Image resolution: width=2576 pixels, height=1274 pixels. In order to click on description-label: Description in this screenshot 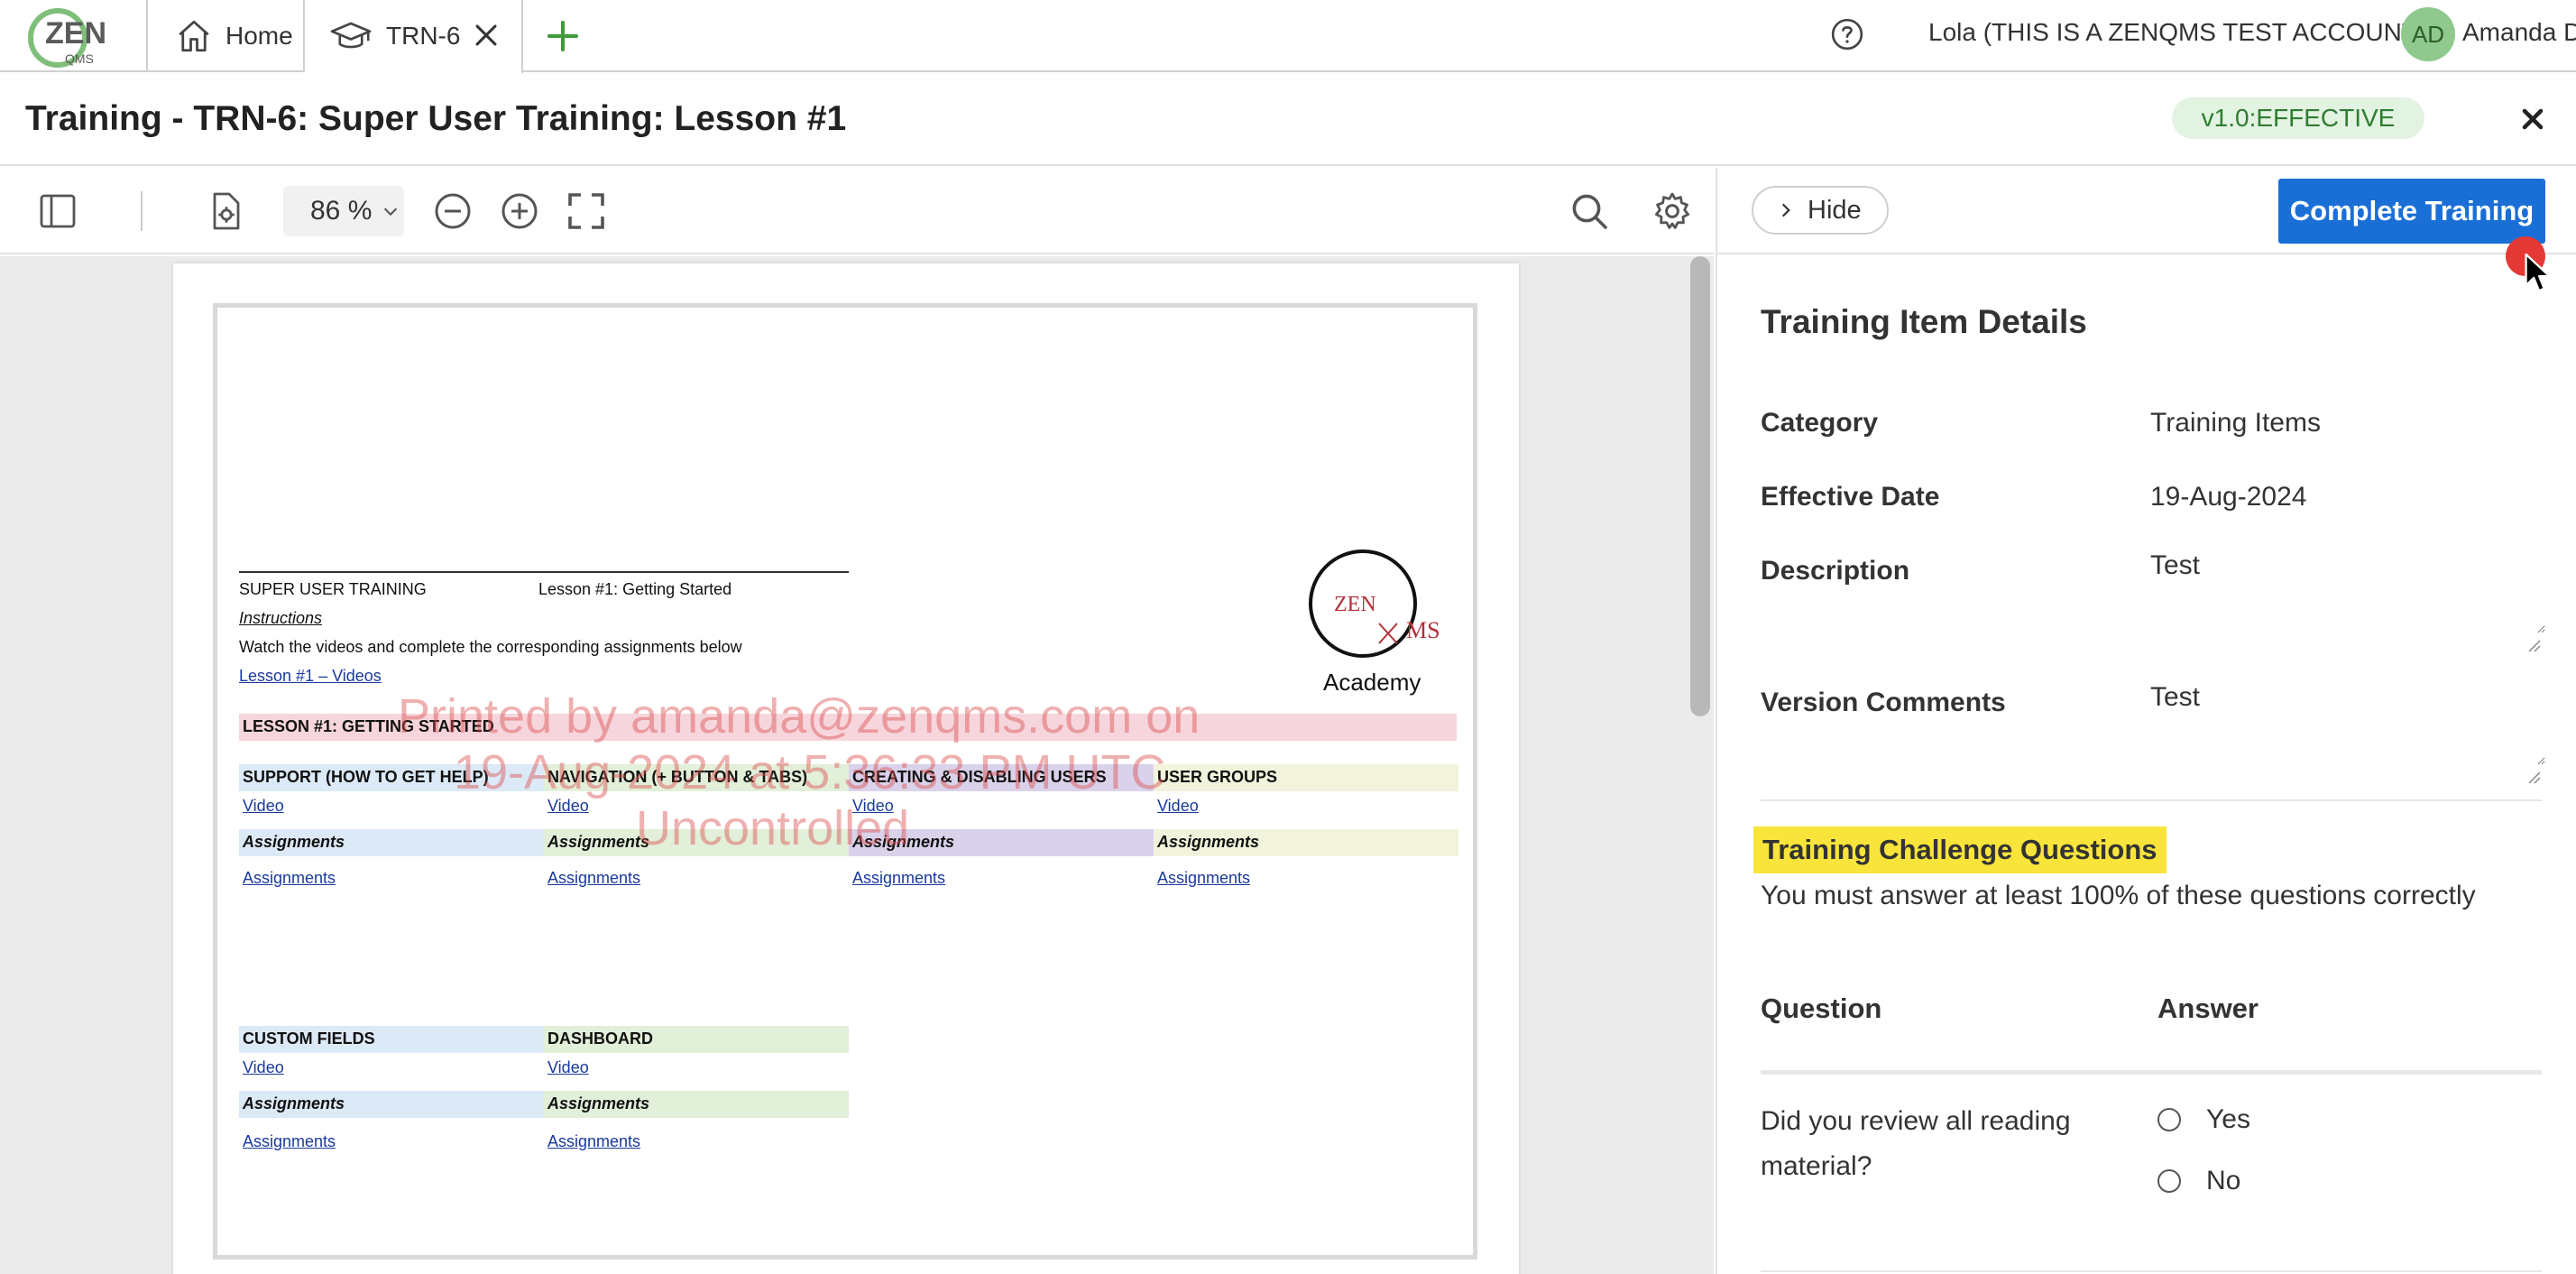, I will do `click(1836, 571)`.